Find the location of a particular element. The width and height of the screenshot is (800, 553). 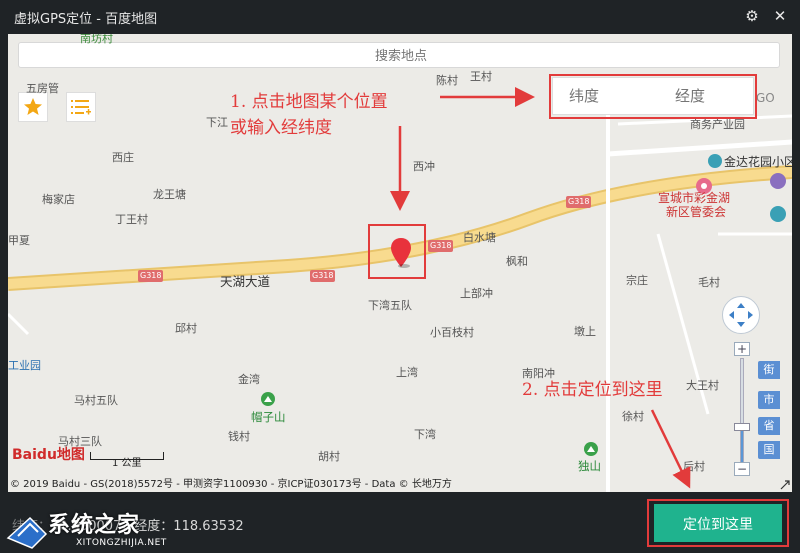

window-title: 虚拟GPS定位 - 百度地图 is located at coordinates (86, 19).